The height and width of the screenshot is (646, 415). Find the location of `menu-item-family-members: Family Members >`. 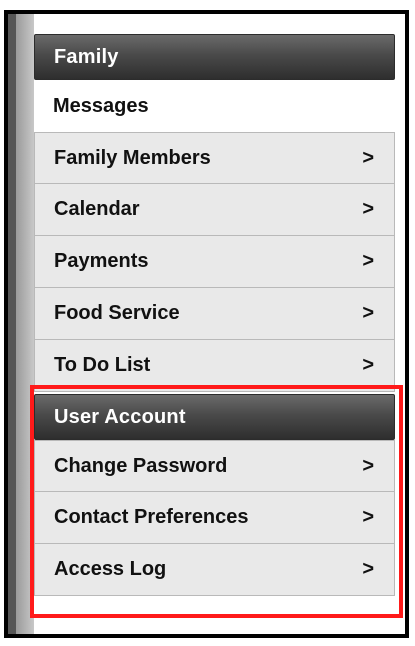

menu-item-family-members: Family Members > is located at coordinates (214, 158).